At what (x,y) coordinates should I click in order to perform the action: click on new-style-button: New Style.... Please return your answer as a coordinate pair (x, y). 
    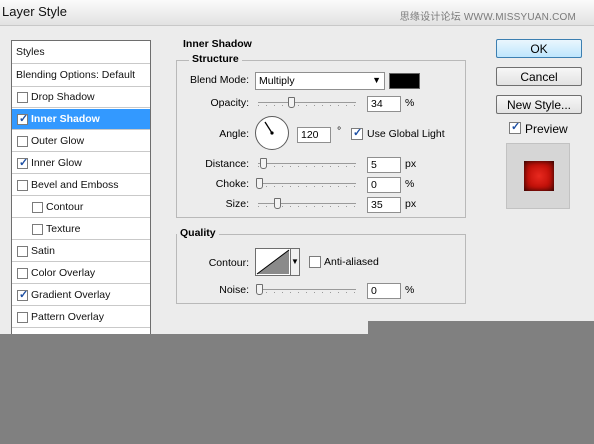
    Looking at the image, I should click on (539, 104).